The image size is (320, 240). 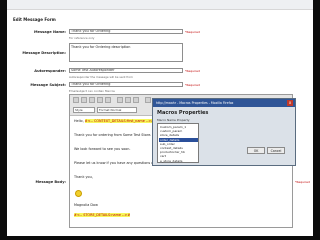 What do you see at coordinates (48, 85) in the screenshot?
I see `message-subject-label: Message Subject:` at bounding box center [48, 85].